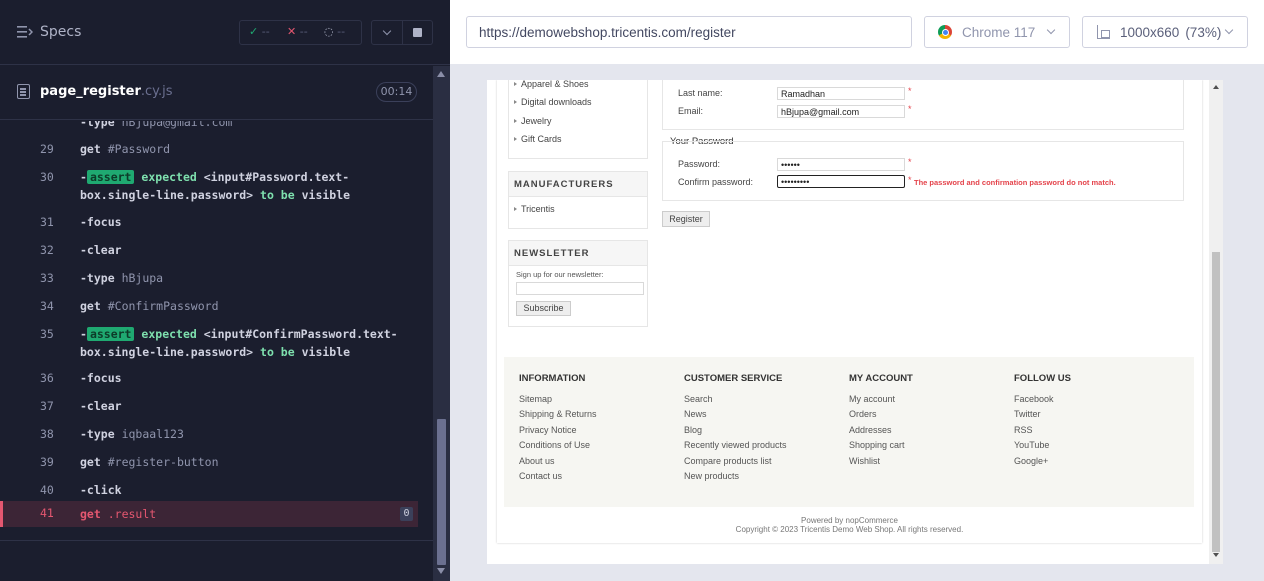 This screenshot has width=1264, height=581. What do you see at coordinates (841, 111) in the screenshot?
I see `email-input: hBjupa@gmail.com` at bounding box center [841, 111].